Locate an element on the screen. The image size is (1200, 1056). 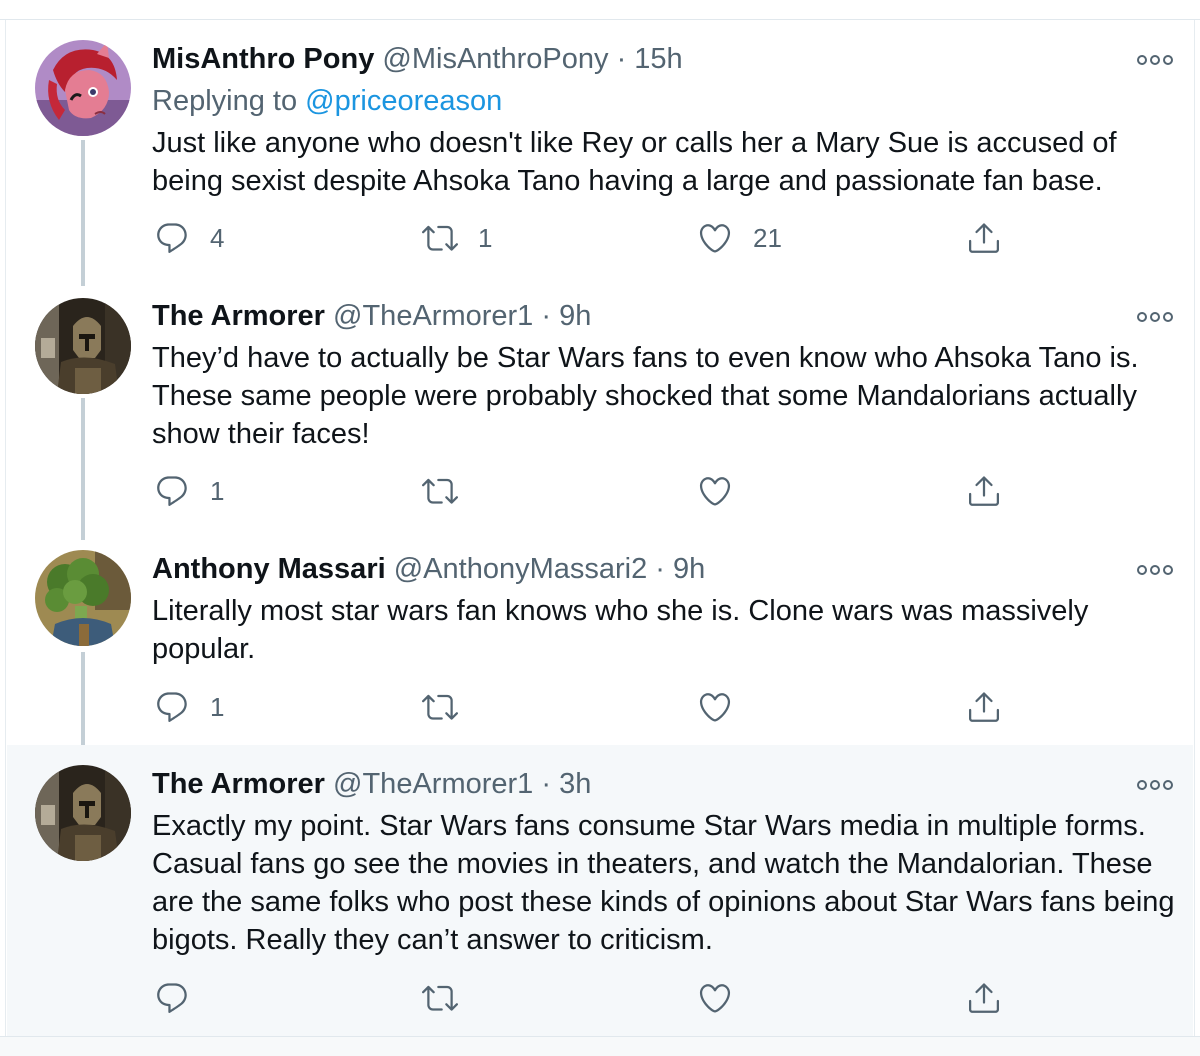
right-edge is located at coordinates (1197, 538).